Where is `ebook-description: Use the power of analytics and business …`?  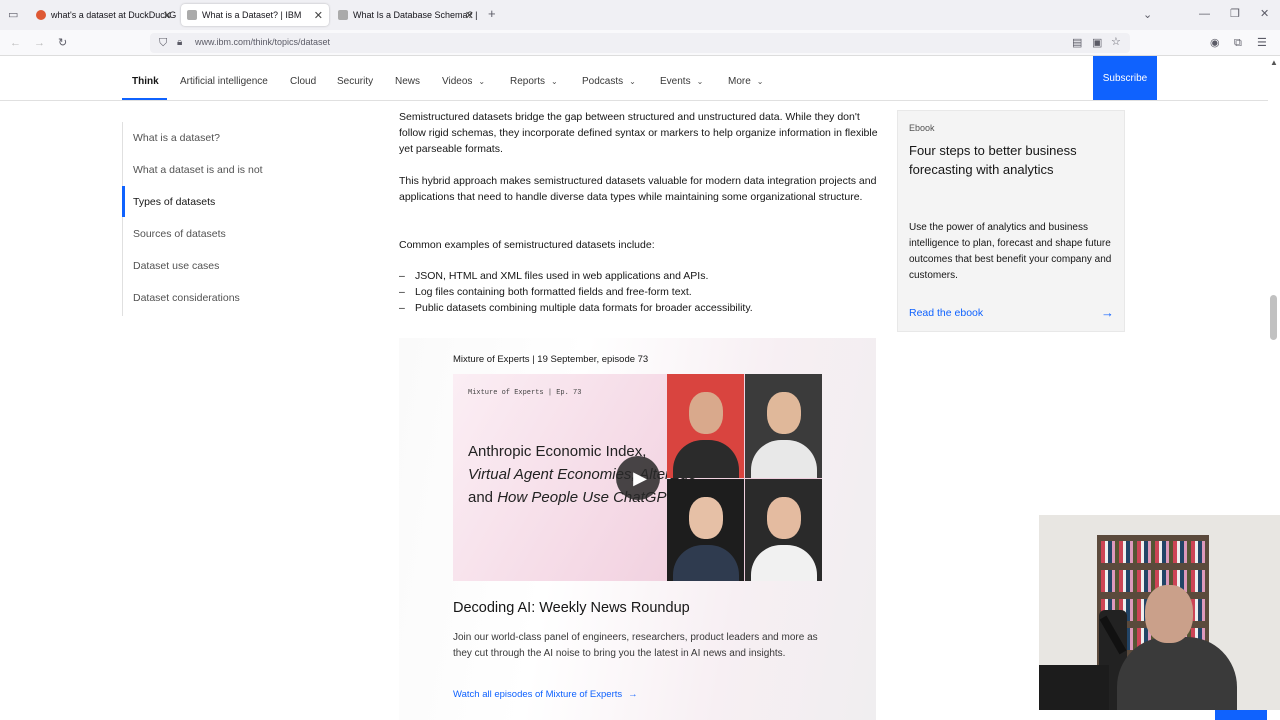 ebook-description: Use the power of analytics and business … is located at coordinates (1010, 251).